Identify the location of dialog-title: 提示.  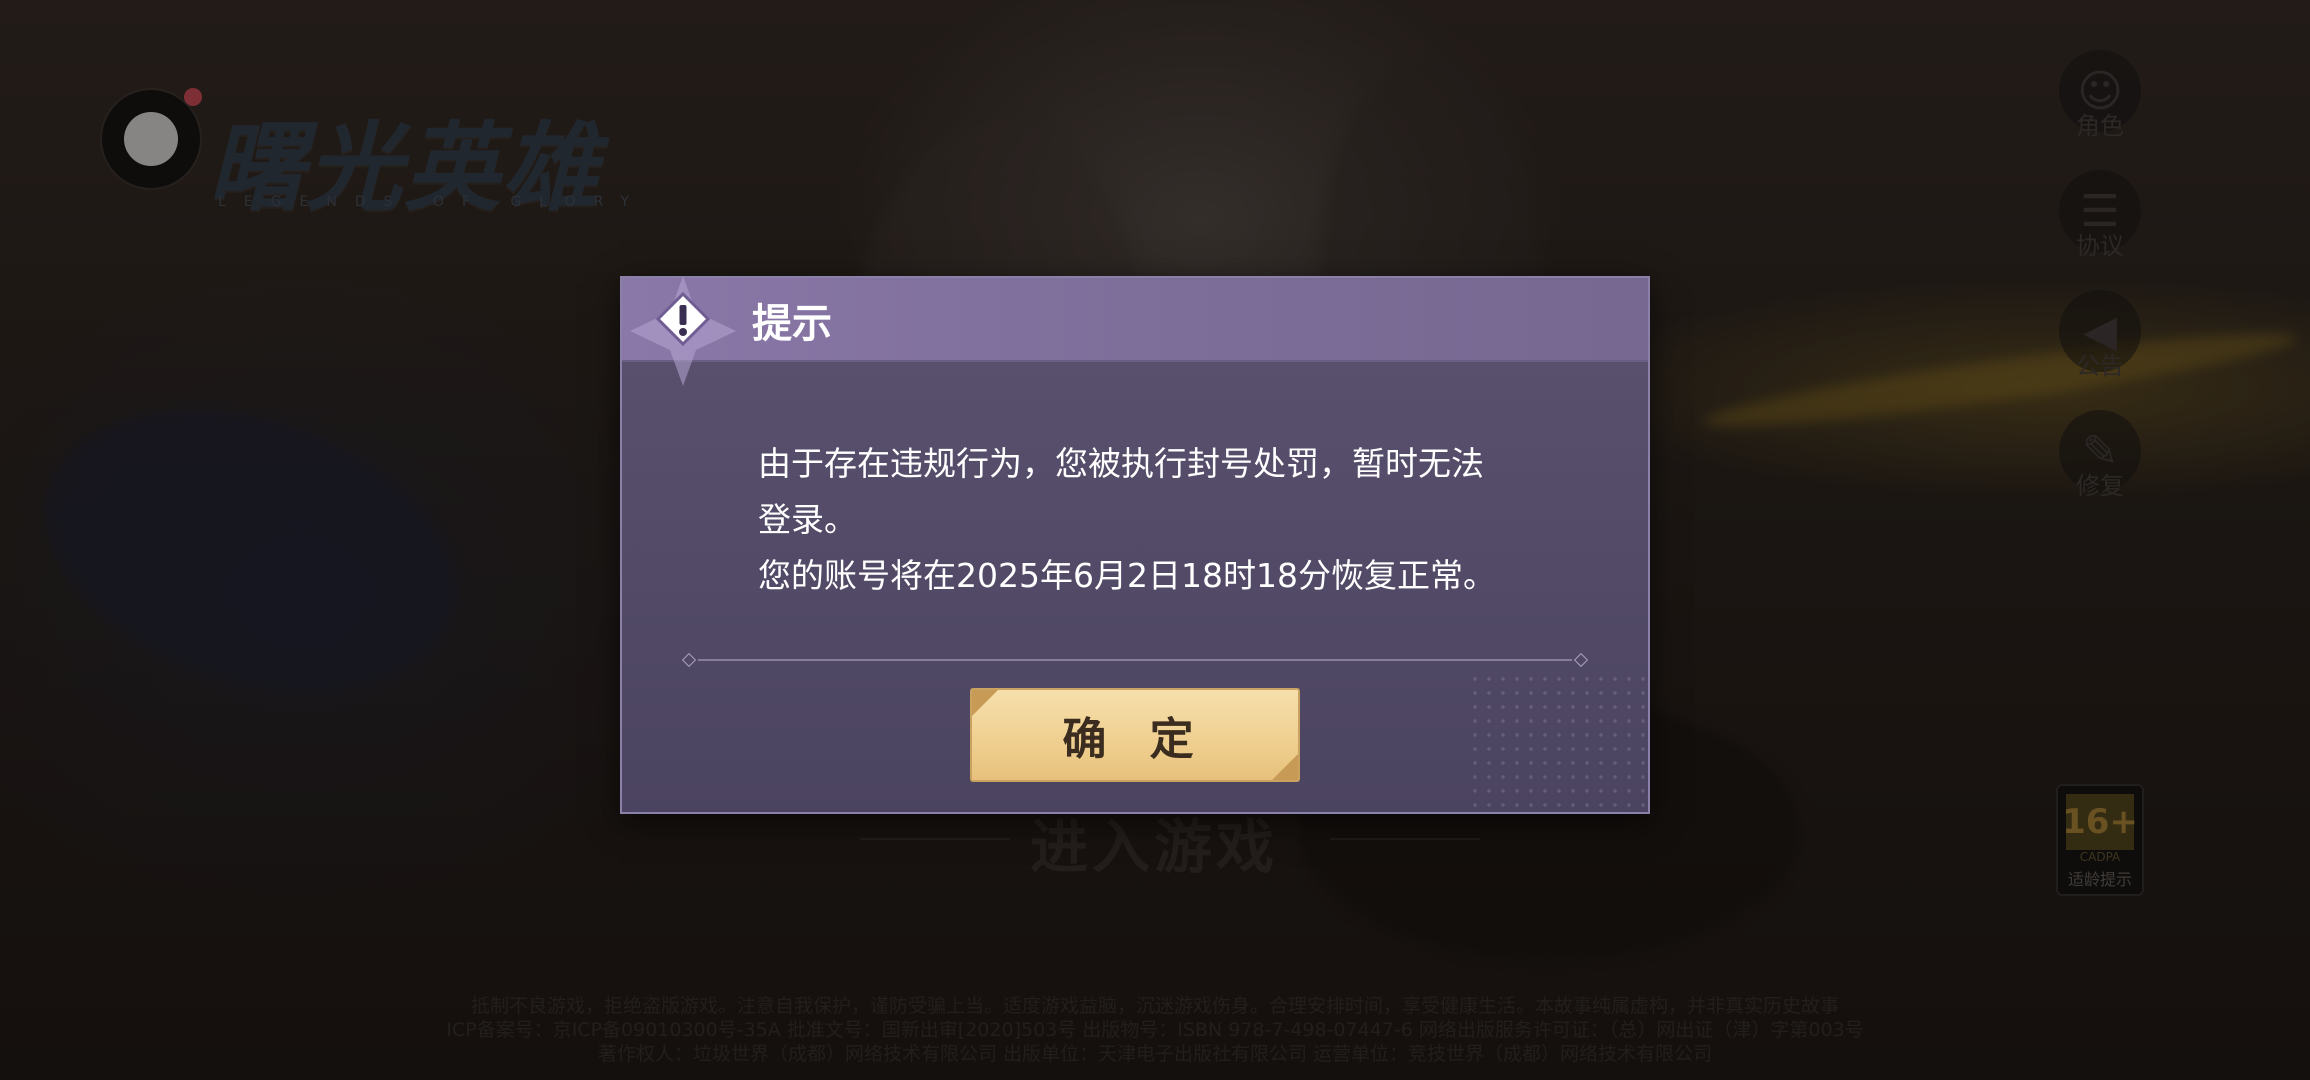
(792, 324).